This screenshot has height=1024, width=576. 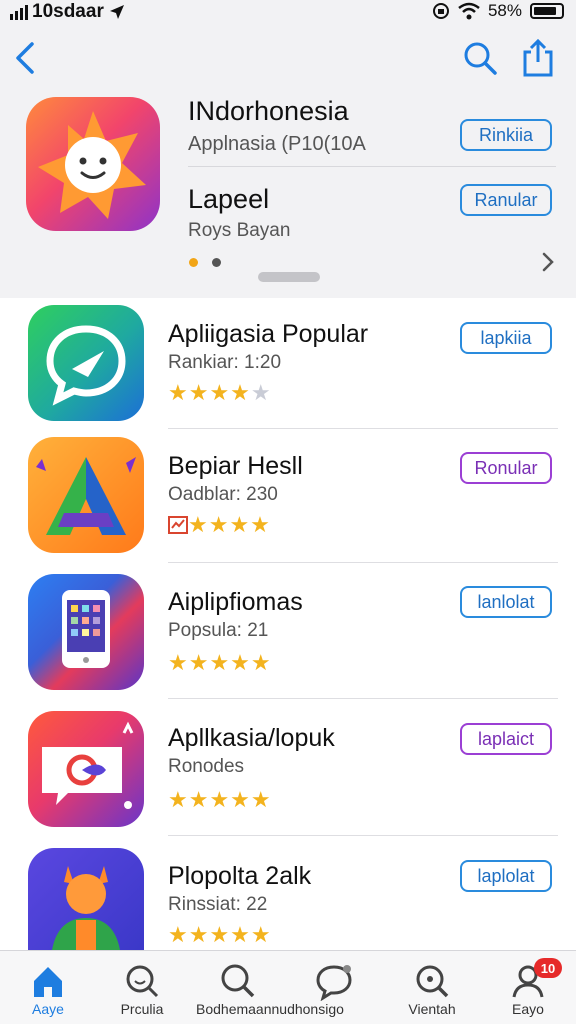 I want to click on app-get-button: lapkiia, so click(x=506, y=338).